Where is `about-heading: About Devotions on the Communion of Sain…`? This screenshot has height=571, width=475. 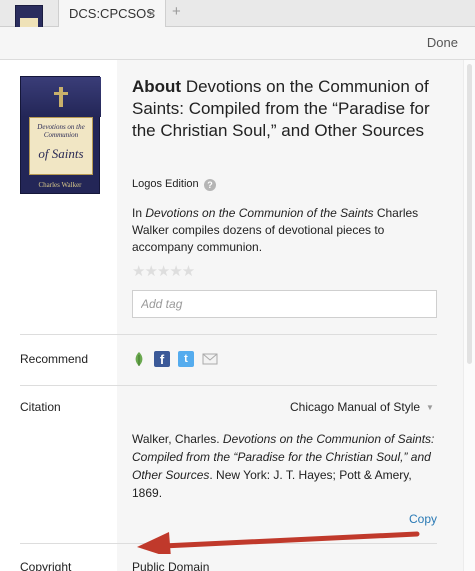
about-heading: About Devotions on the Communion of Sain… is located at coordinates (287, 109).